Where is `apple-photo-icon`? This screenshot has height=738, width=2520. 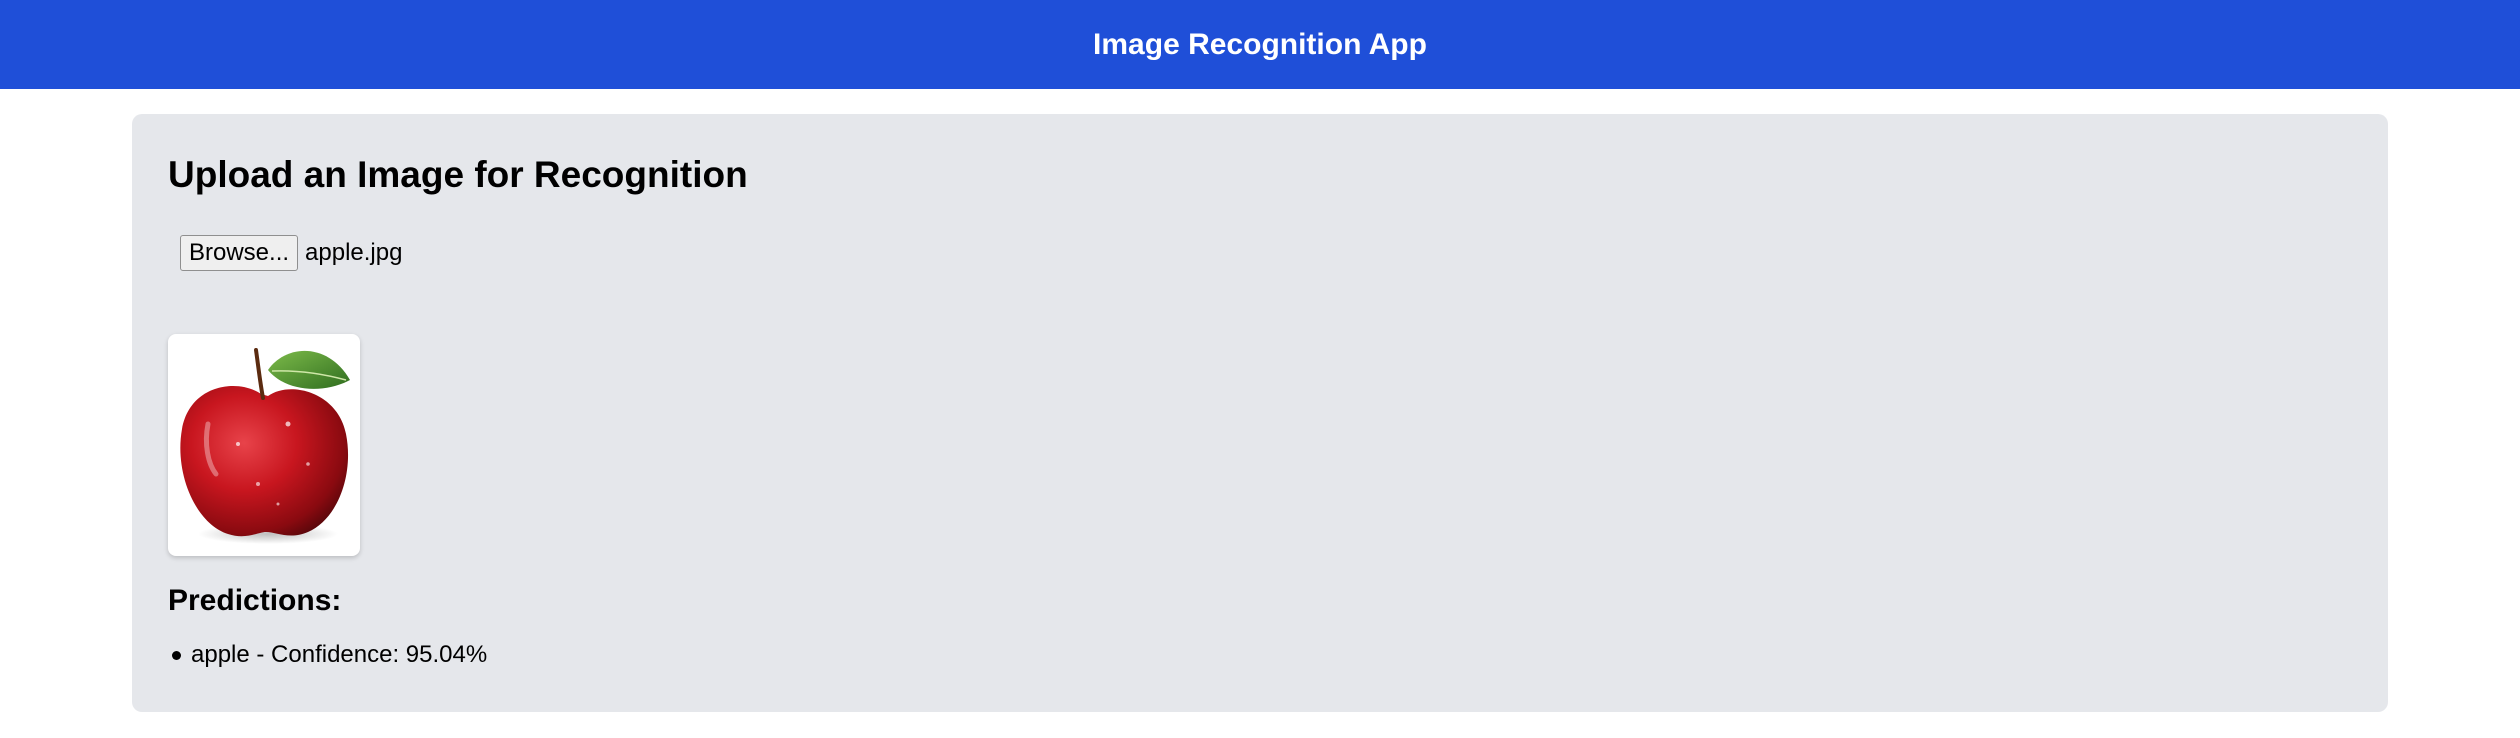
apple-photo-icon is located at coordinates (265, 446).